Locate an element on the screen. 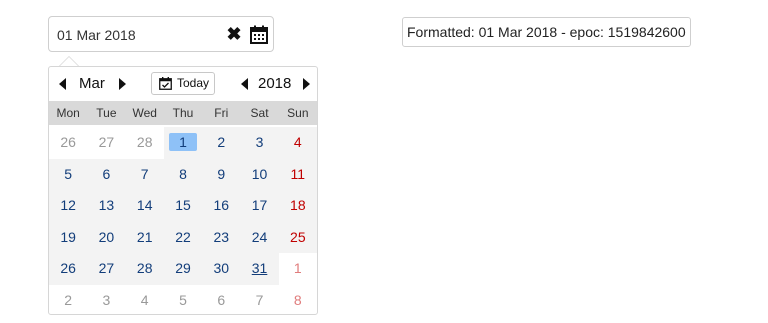  day-cell: 30 is located at coordinates (221, 269).